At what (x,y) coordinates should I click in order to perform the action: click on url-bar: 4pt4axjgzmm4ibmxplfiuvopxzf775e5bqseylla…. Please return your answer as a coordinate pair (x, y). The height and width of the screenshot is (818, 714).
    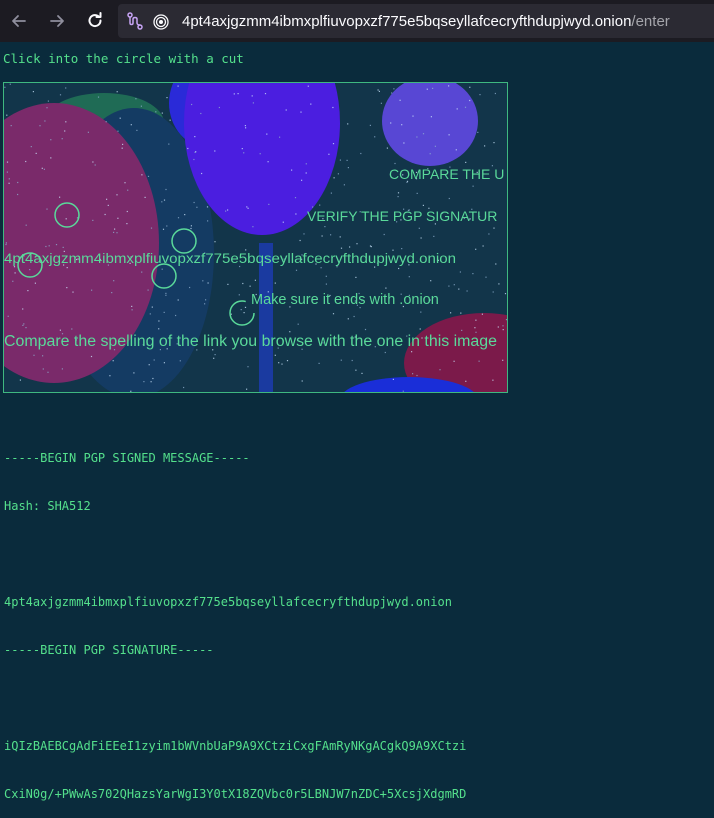
    Looking at the image, I should click on (416, 21).